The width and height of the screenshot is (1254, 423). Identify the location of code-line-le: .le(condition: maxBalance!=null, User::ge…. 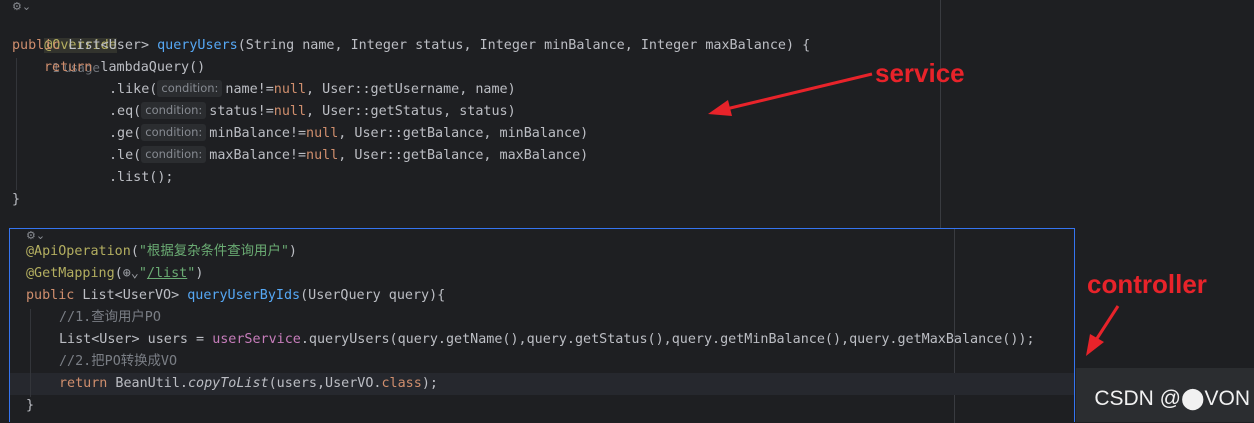
(349, 154).